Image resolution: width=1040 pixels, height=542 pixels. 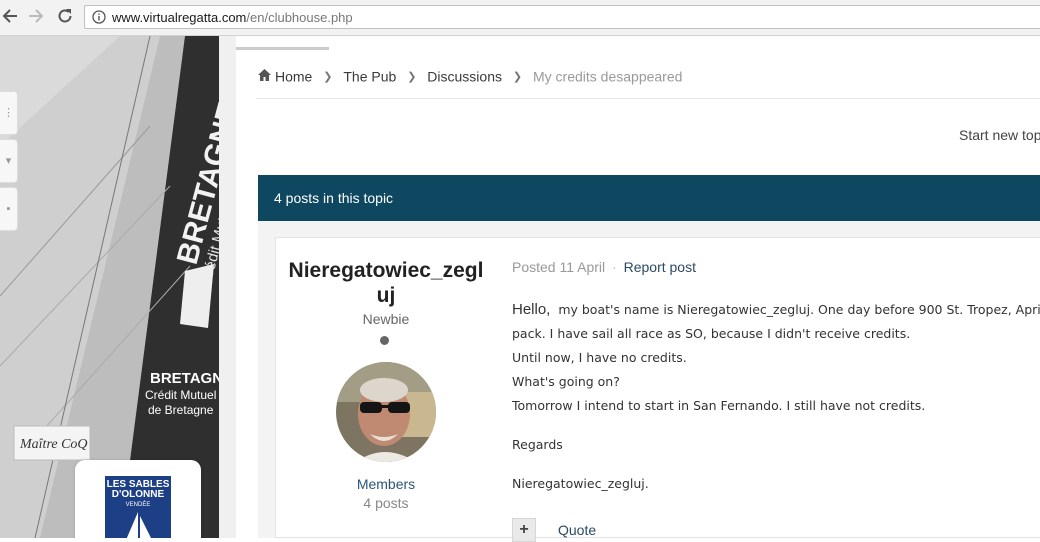 What do you see at coordinates (580, 483) in the screenshot?
I see `post-signature: Nieregatowiec_zegluj.` at bounding box center [580, 483].